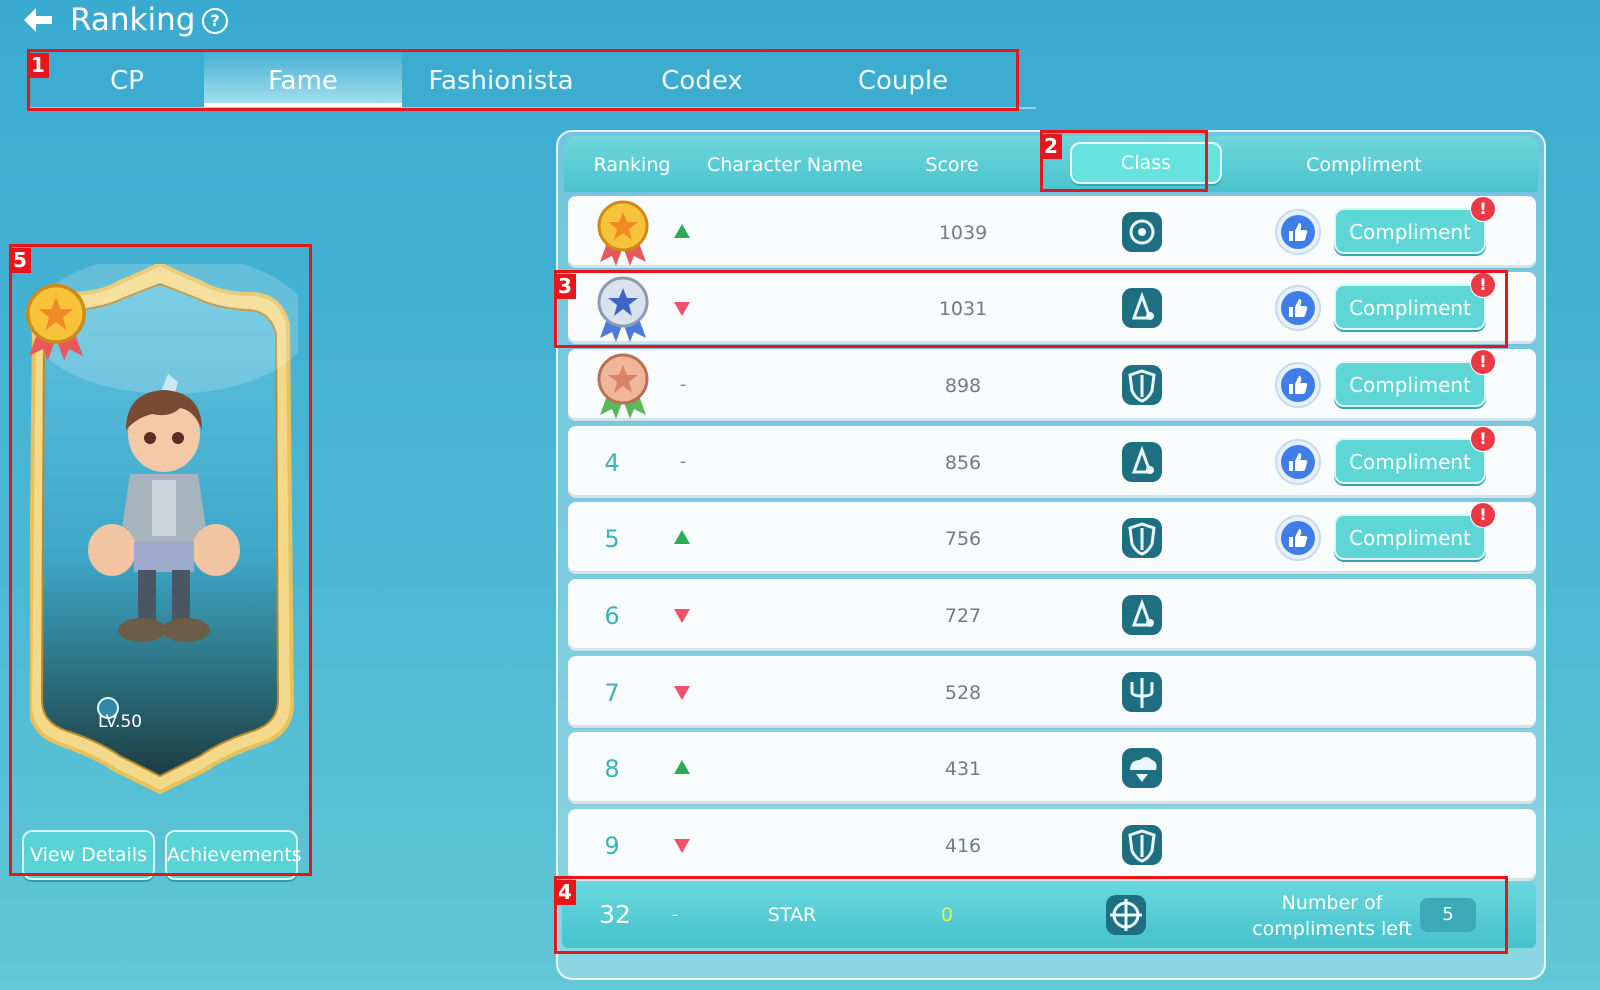 Image resolution: width=1600 pixels, height=990 pixels. Describe the element at coordinates (88, 855) in the screenshot. I see `view-details-button: View Details` at that location.